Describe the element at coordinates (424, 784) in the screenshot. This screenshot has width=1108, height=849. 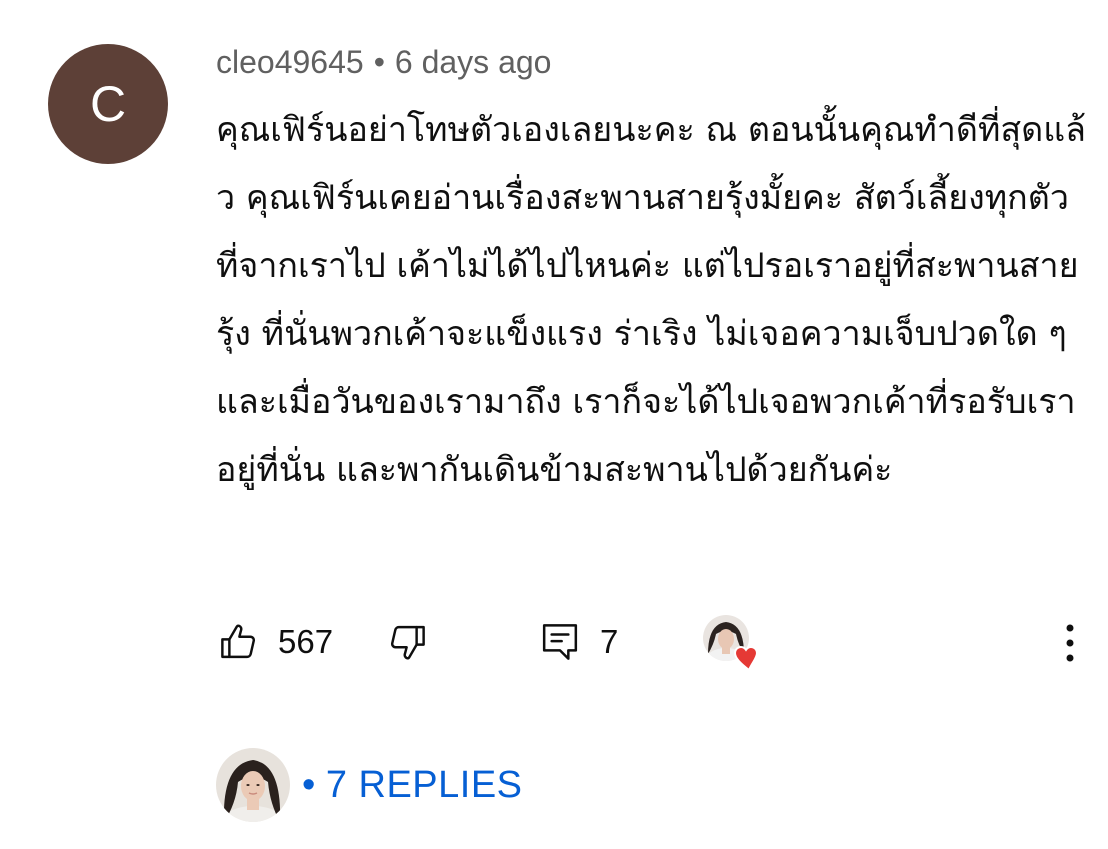
I see `replies-count-text: 7 REPLIES` at that location.